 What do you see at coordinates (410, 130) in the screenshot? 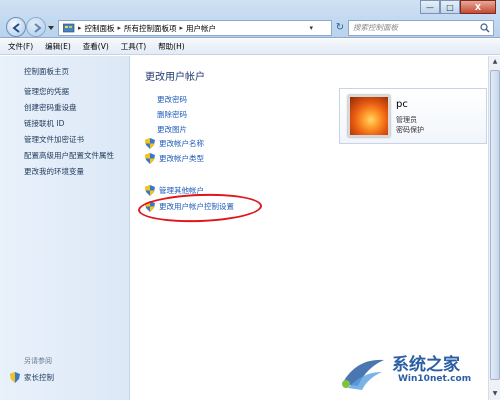
I see `account-status: 密码保护` at bounding box center [410, 130].